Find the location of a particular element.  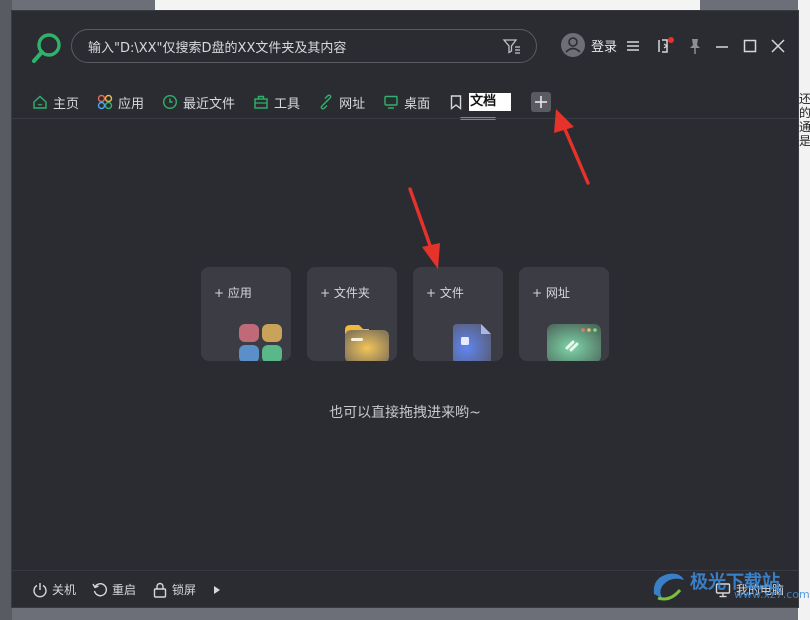

power-icon is located at coordinates (40, 589).